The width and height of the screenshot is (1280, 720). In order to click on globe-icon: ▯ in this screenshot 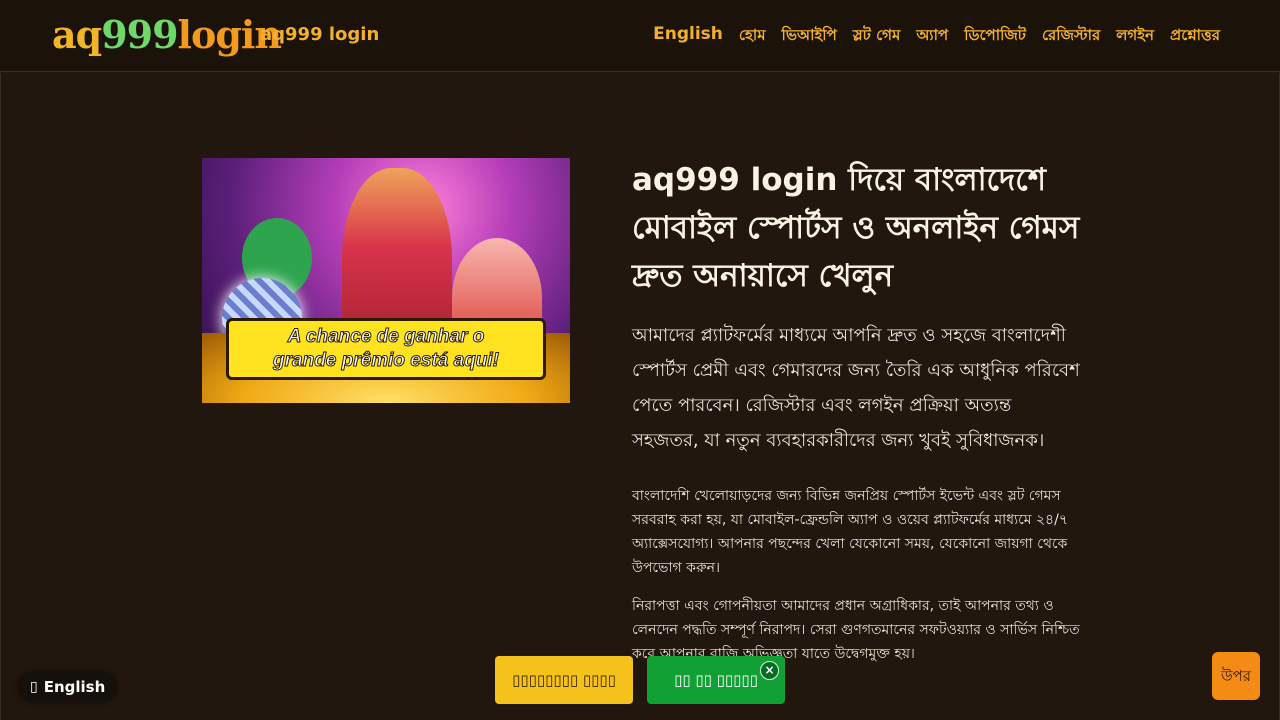, I will do `click(34, 687)`.